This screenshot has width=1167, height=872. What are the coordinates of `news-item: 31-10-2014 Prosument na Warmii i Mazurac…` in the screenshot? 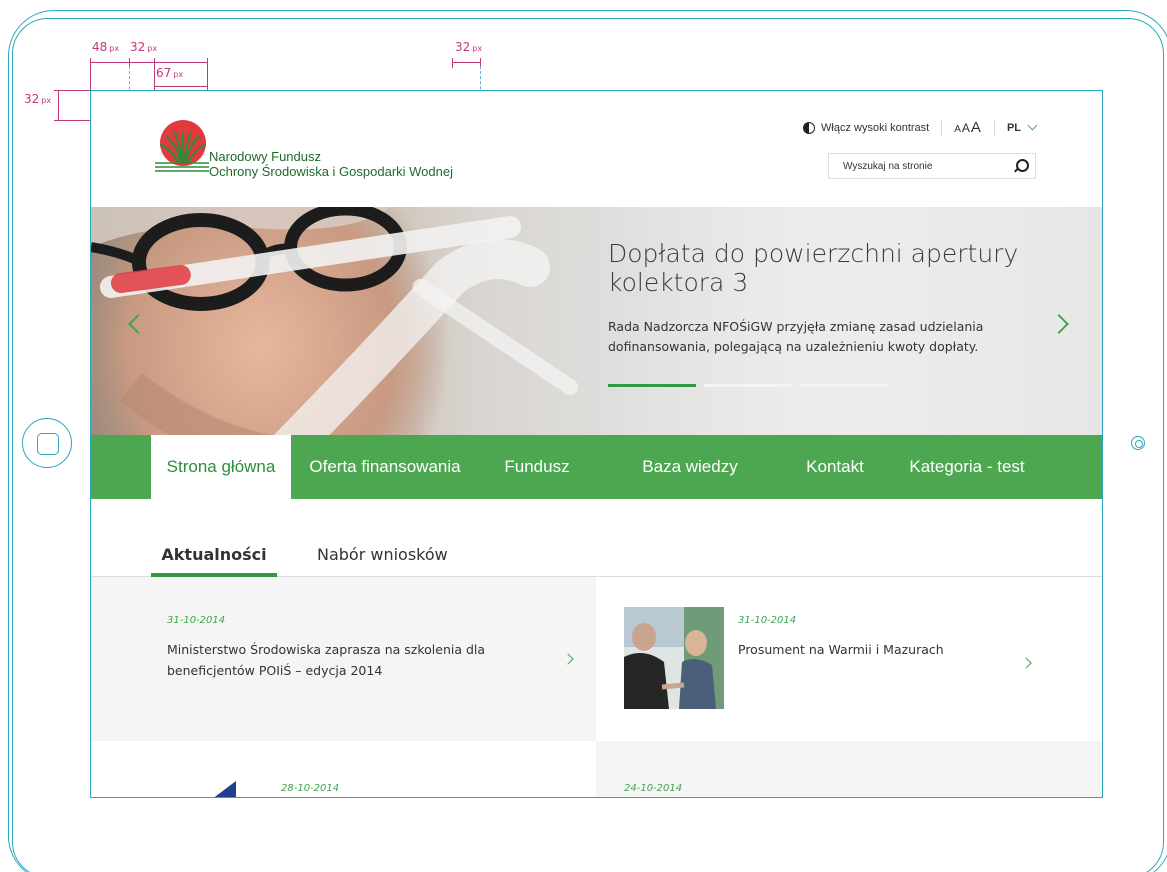 It's located at (849, 659).